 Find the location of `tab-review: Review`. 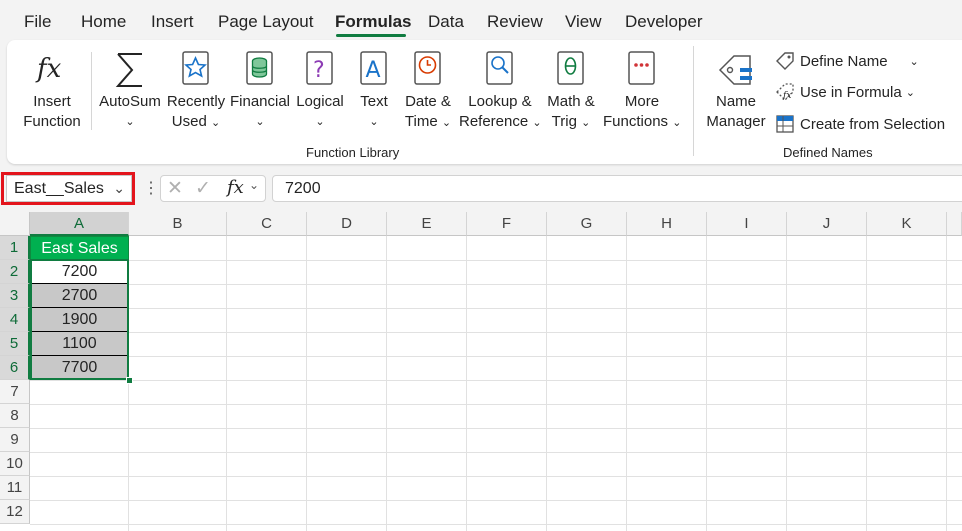

tab-review: Review is located at coordinates (515, 22).